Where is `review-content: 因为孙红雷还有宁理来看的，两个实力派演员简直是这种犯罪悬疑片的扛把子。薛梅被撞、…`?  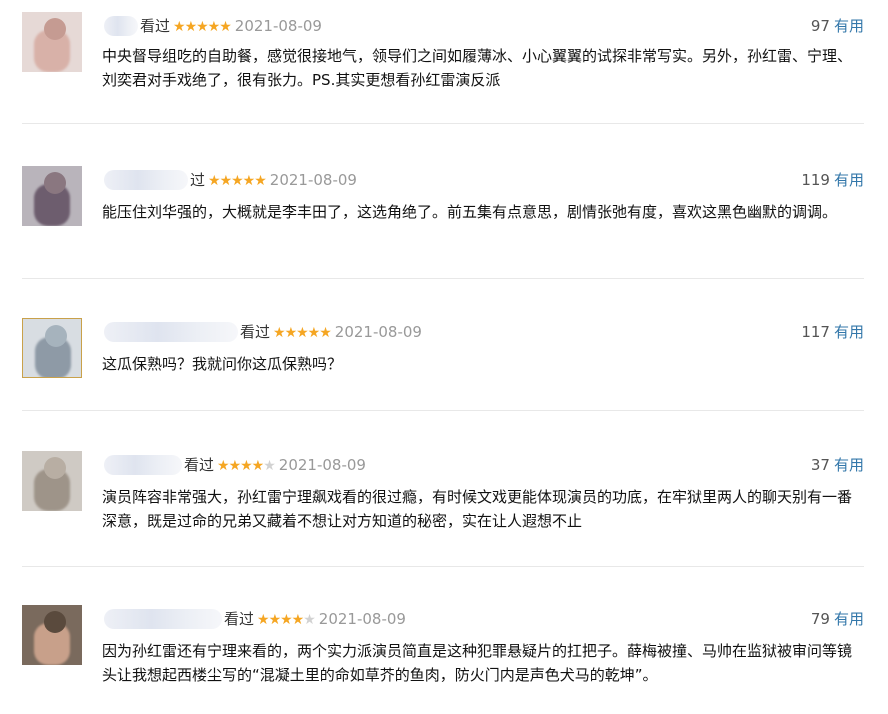
review-content: 因为孙红雷还有宁理来看的，两个实力派演员简直是这种犯罪悬疑片的扛把子。薛梅被撞、… is located at coordinates (477, 663).